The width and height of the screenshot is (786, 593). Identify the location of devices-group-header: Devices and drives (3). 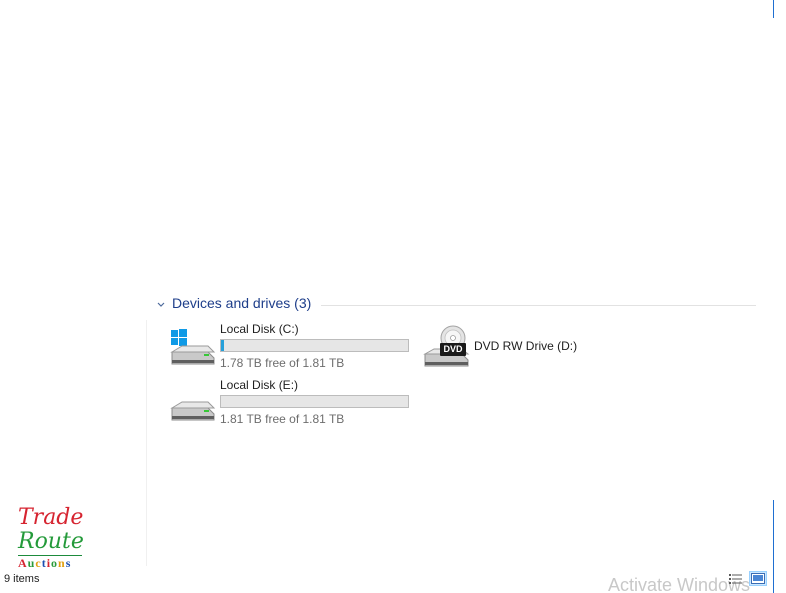
(456, 305).